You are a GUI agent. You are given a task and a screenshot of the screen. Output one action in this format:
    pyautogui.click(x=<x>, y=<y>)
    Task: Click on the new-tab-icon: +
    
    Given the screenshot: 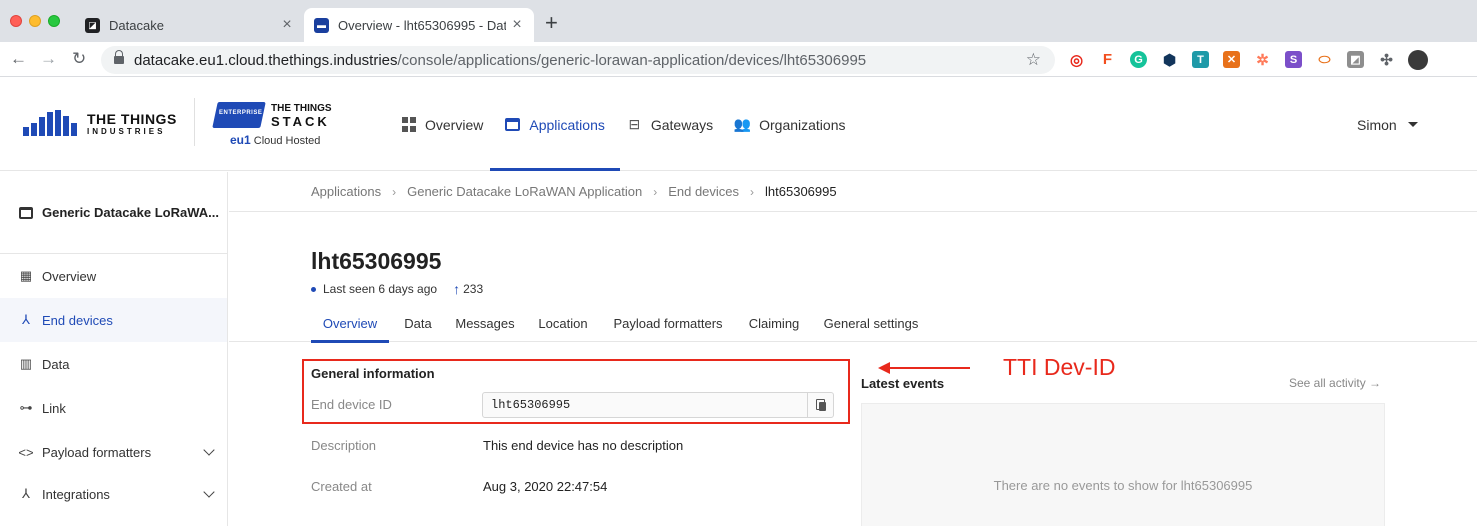 What is the action you would take?
    pyautogui.click(x=551, y=23)
    